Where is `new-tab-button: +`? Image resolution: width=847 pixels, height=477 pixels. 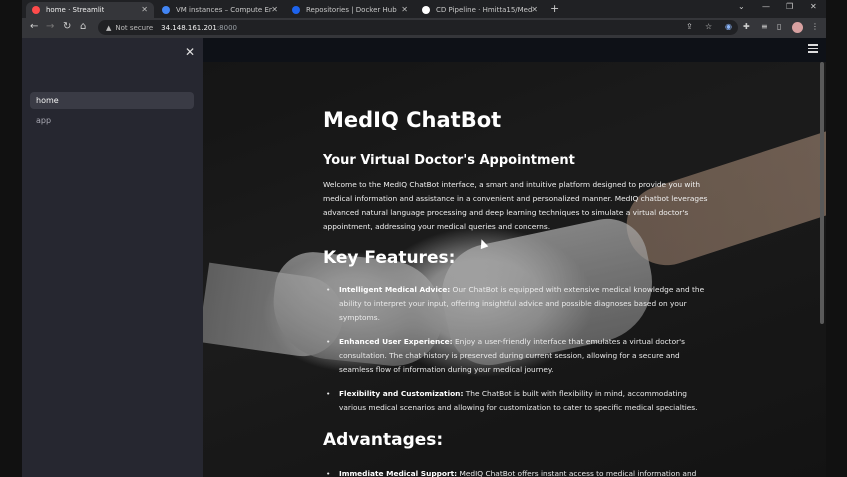
new-tab-button: + is located at coordinates (554, 8).